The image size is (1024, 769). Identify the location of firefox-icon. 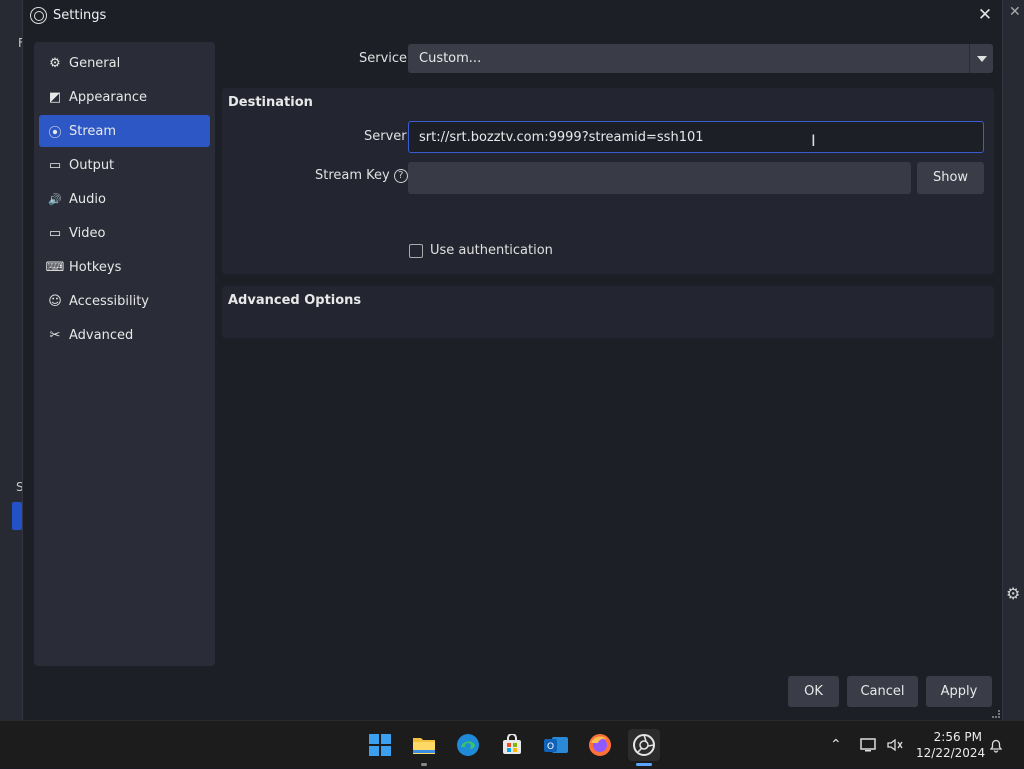
(600, 745).